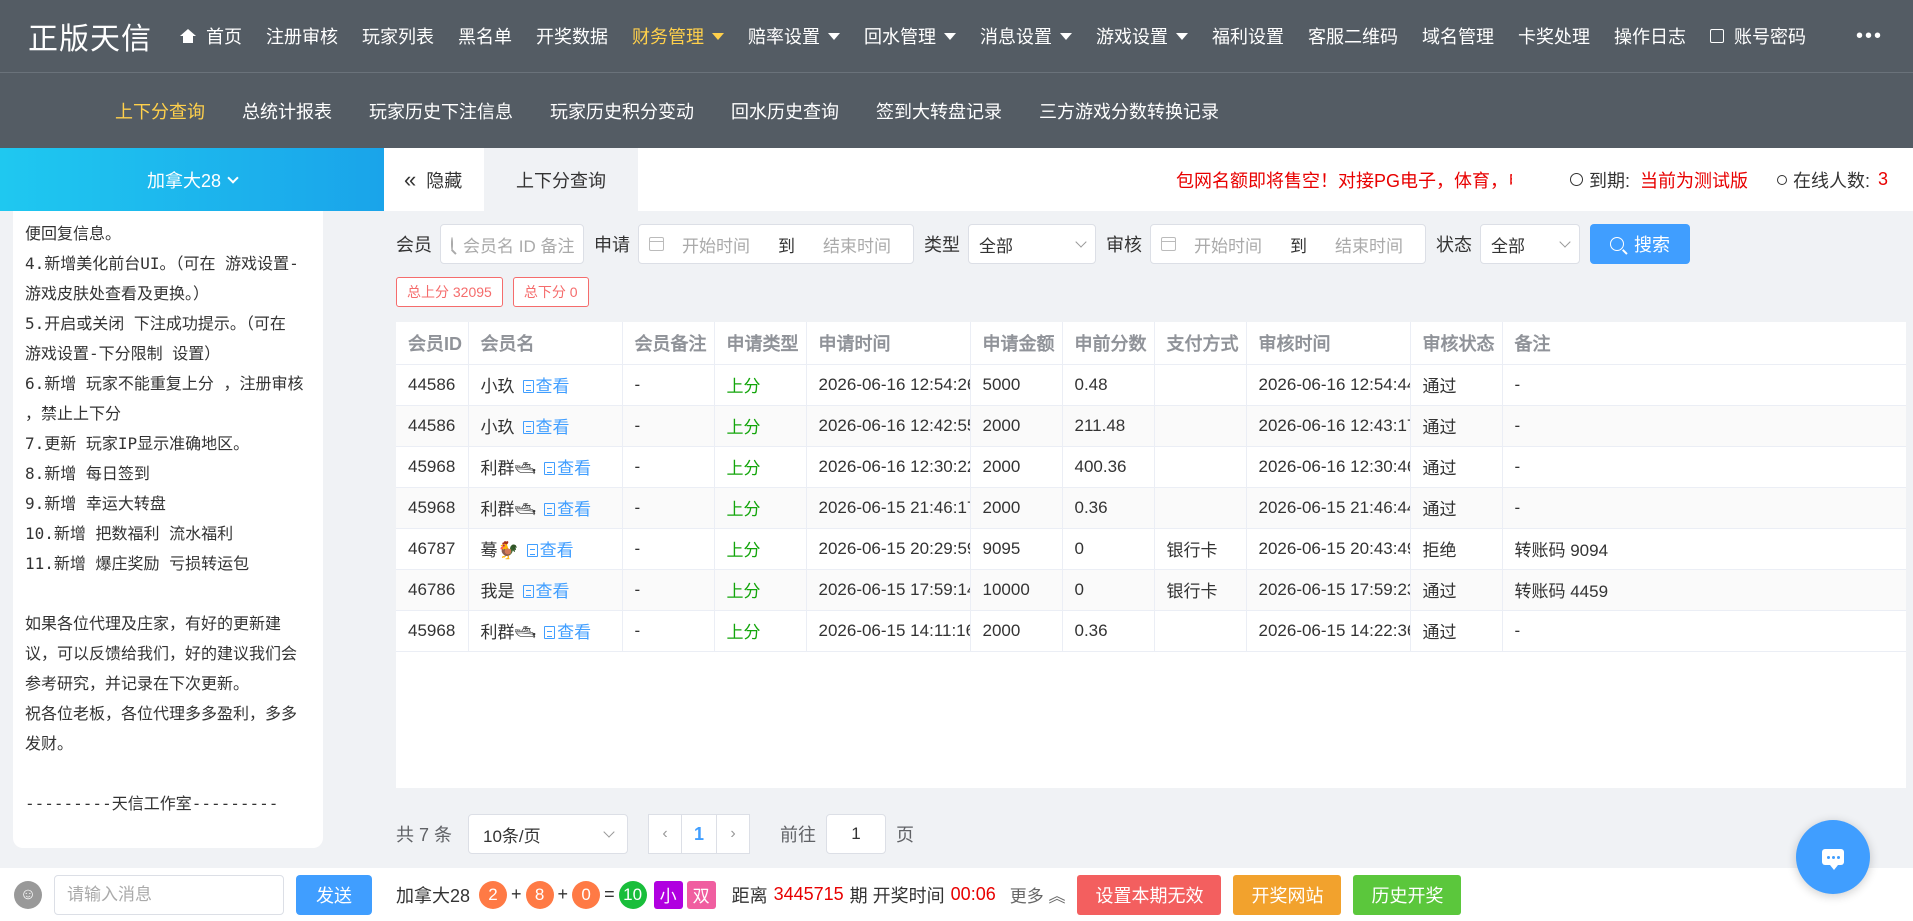 Image resolution: width=1913 pixels, height=921 pixels. I want to click on cell-value: 通过, so click(1439, 386).